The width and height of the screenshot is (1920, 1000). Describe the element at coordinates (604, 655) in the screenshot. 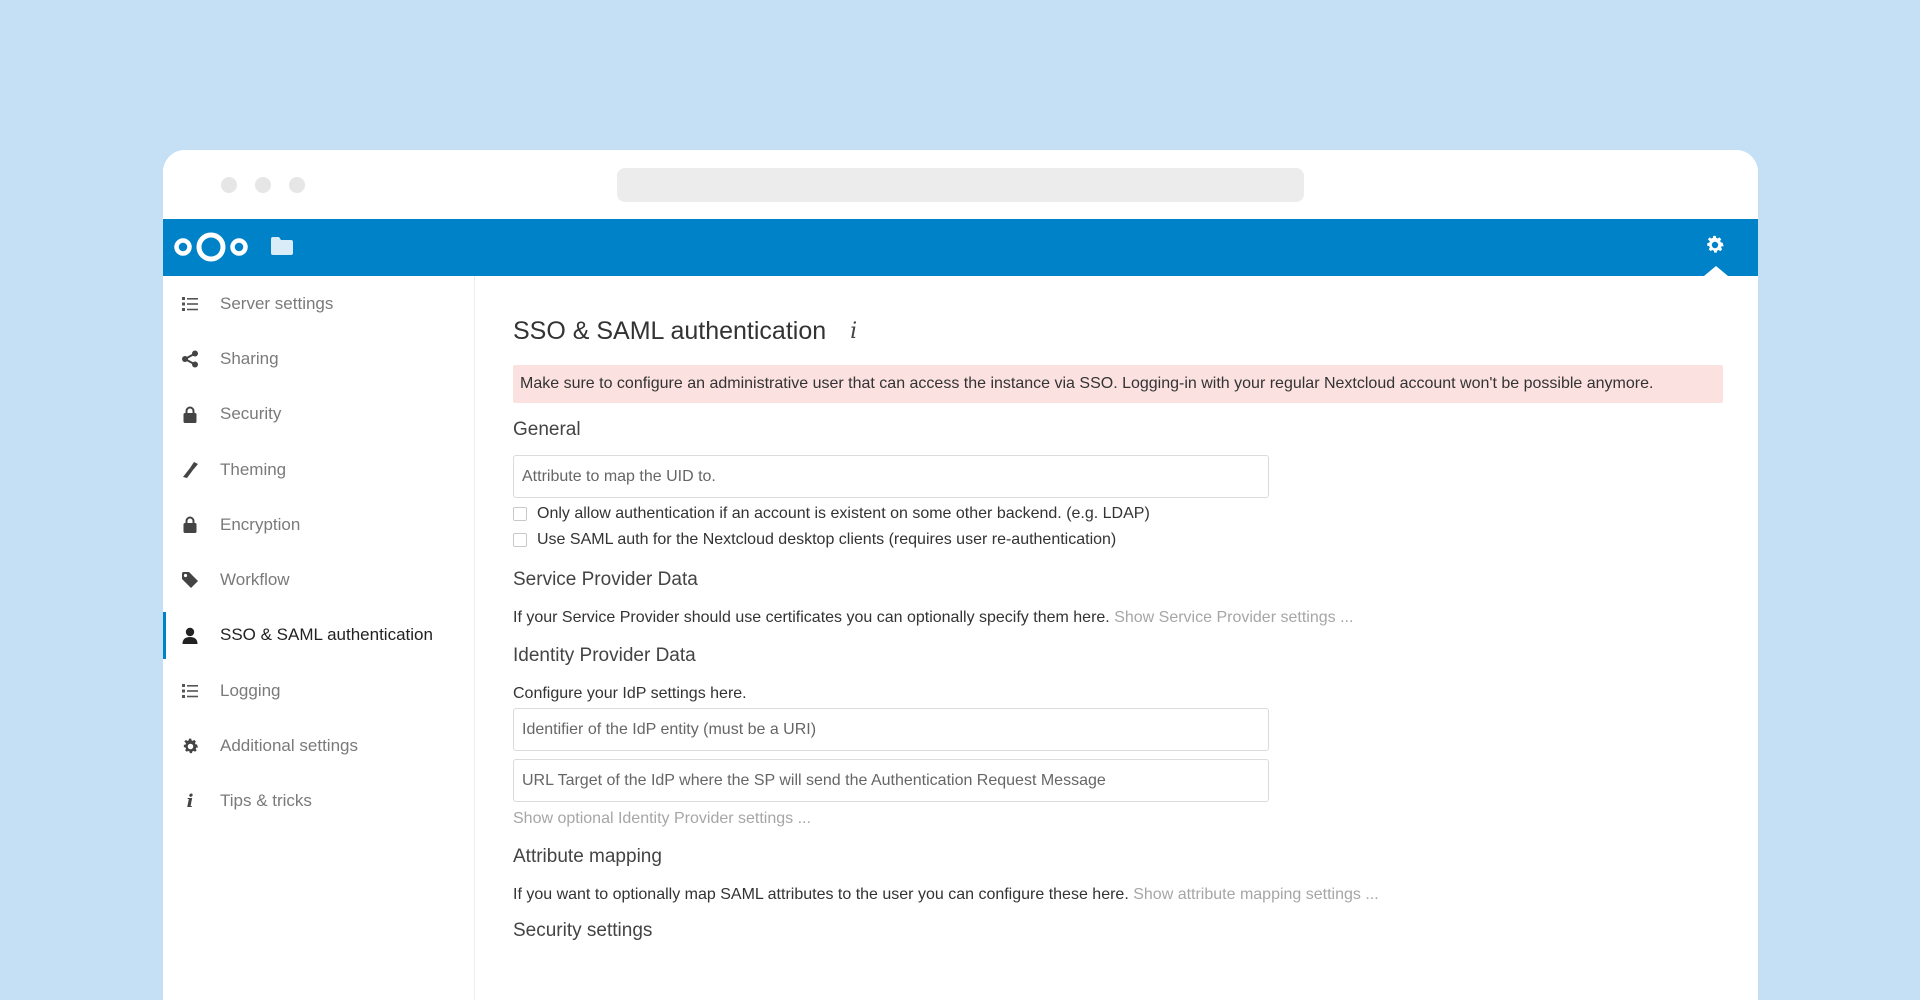

I see `idp-heading: Identity Provider Data` at that location.